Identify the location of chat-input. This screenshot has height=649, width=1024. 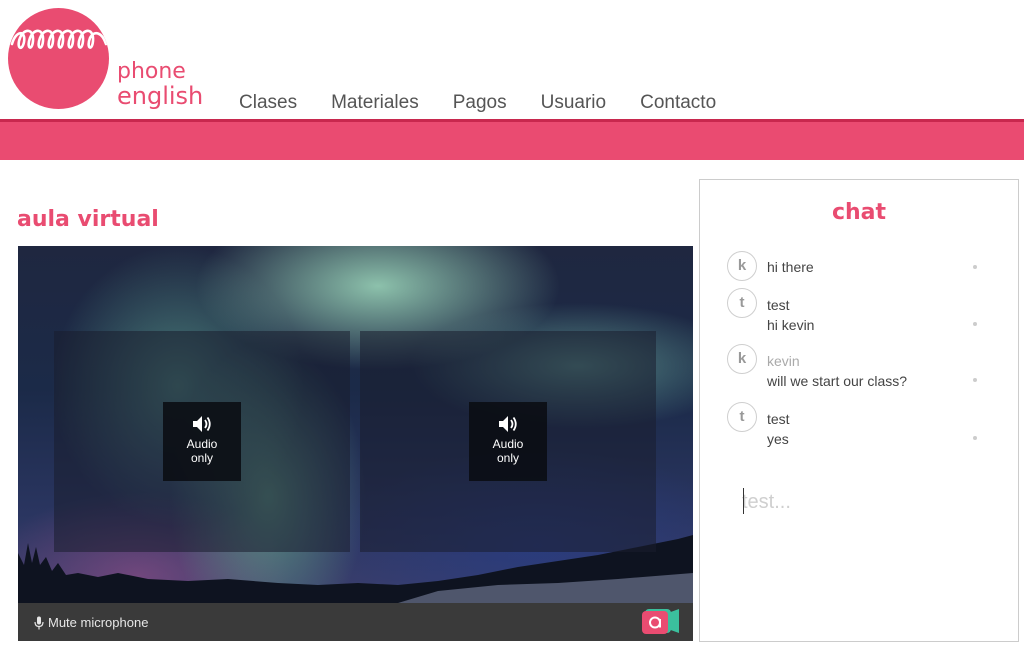
(867, 502).